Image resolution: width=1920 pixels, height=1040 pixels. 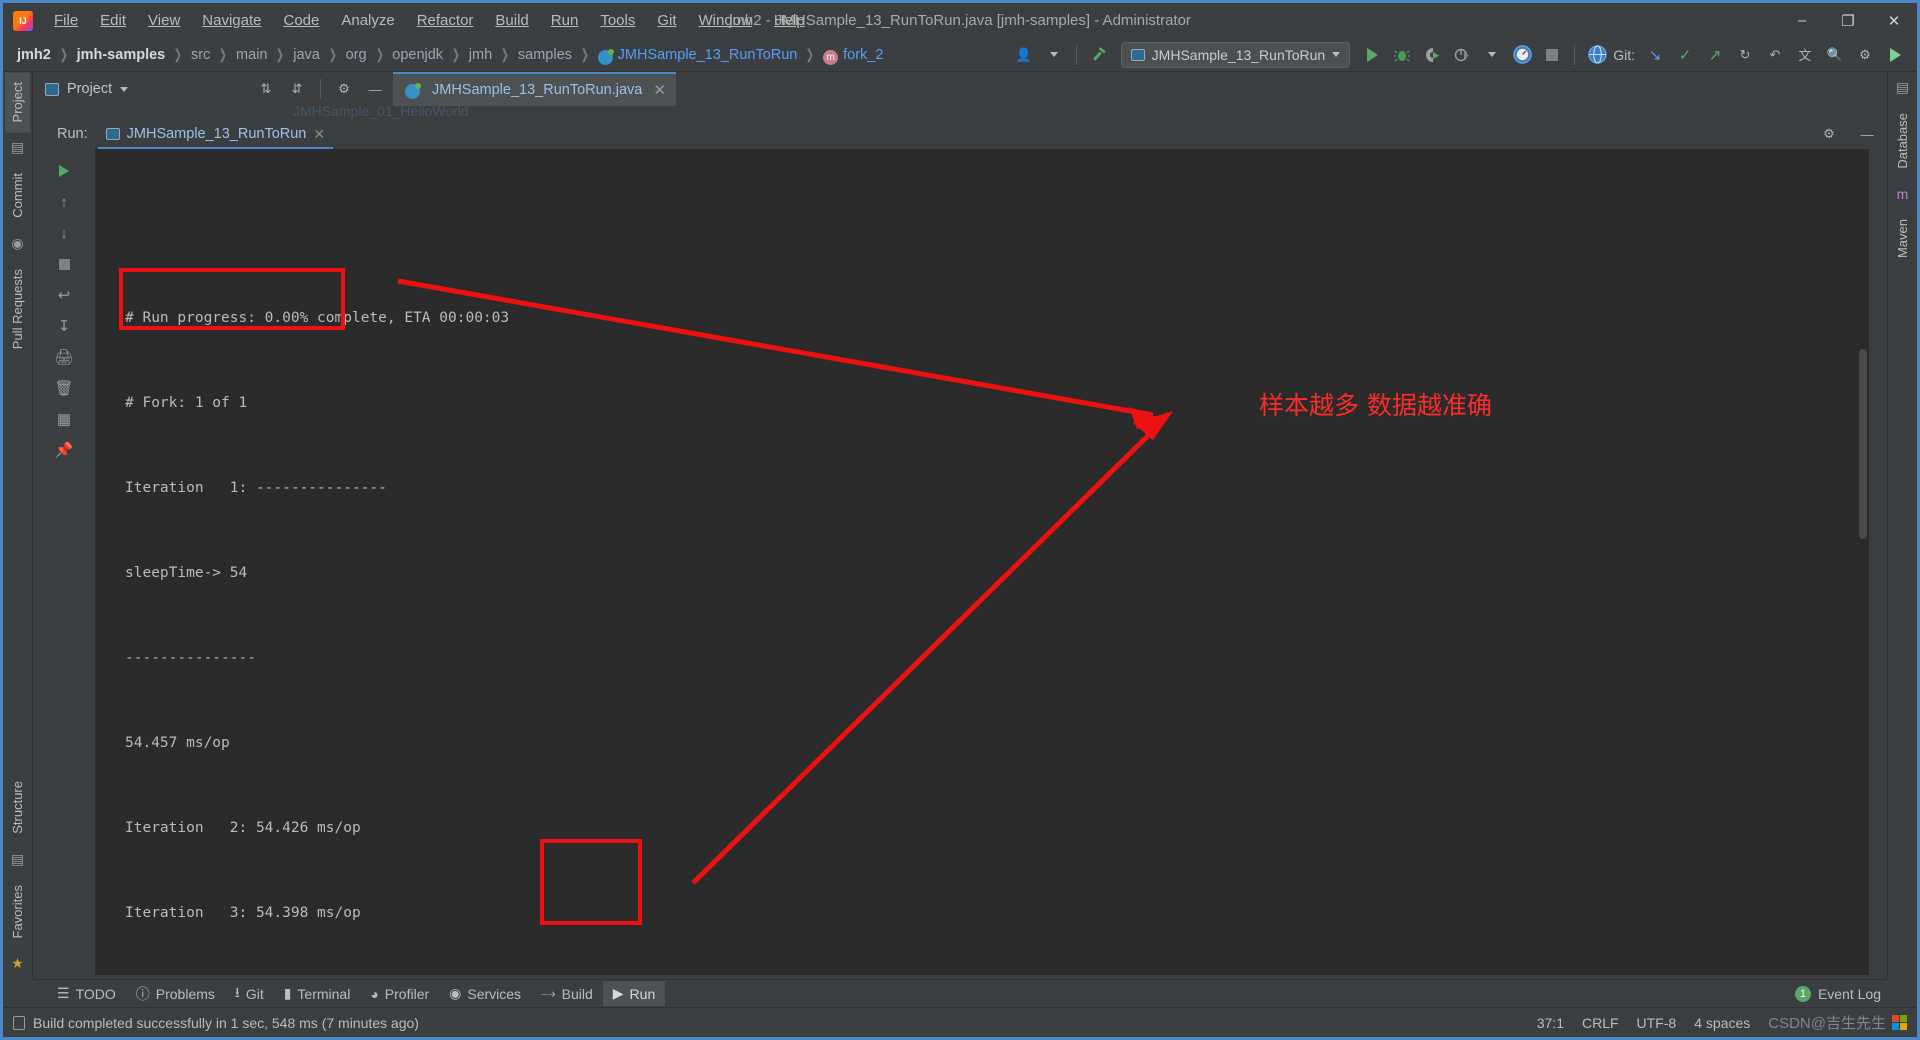 What do you see at coordinates (1895, 55) in the screenshot?
I see `run-green-icon` at bounding box center [1895, 55].